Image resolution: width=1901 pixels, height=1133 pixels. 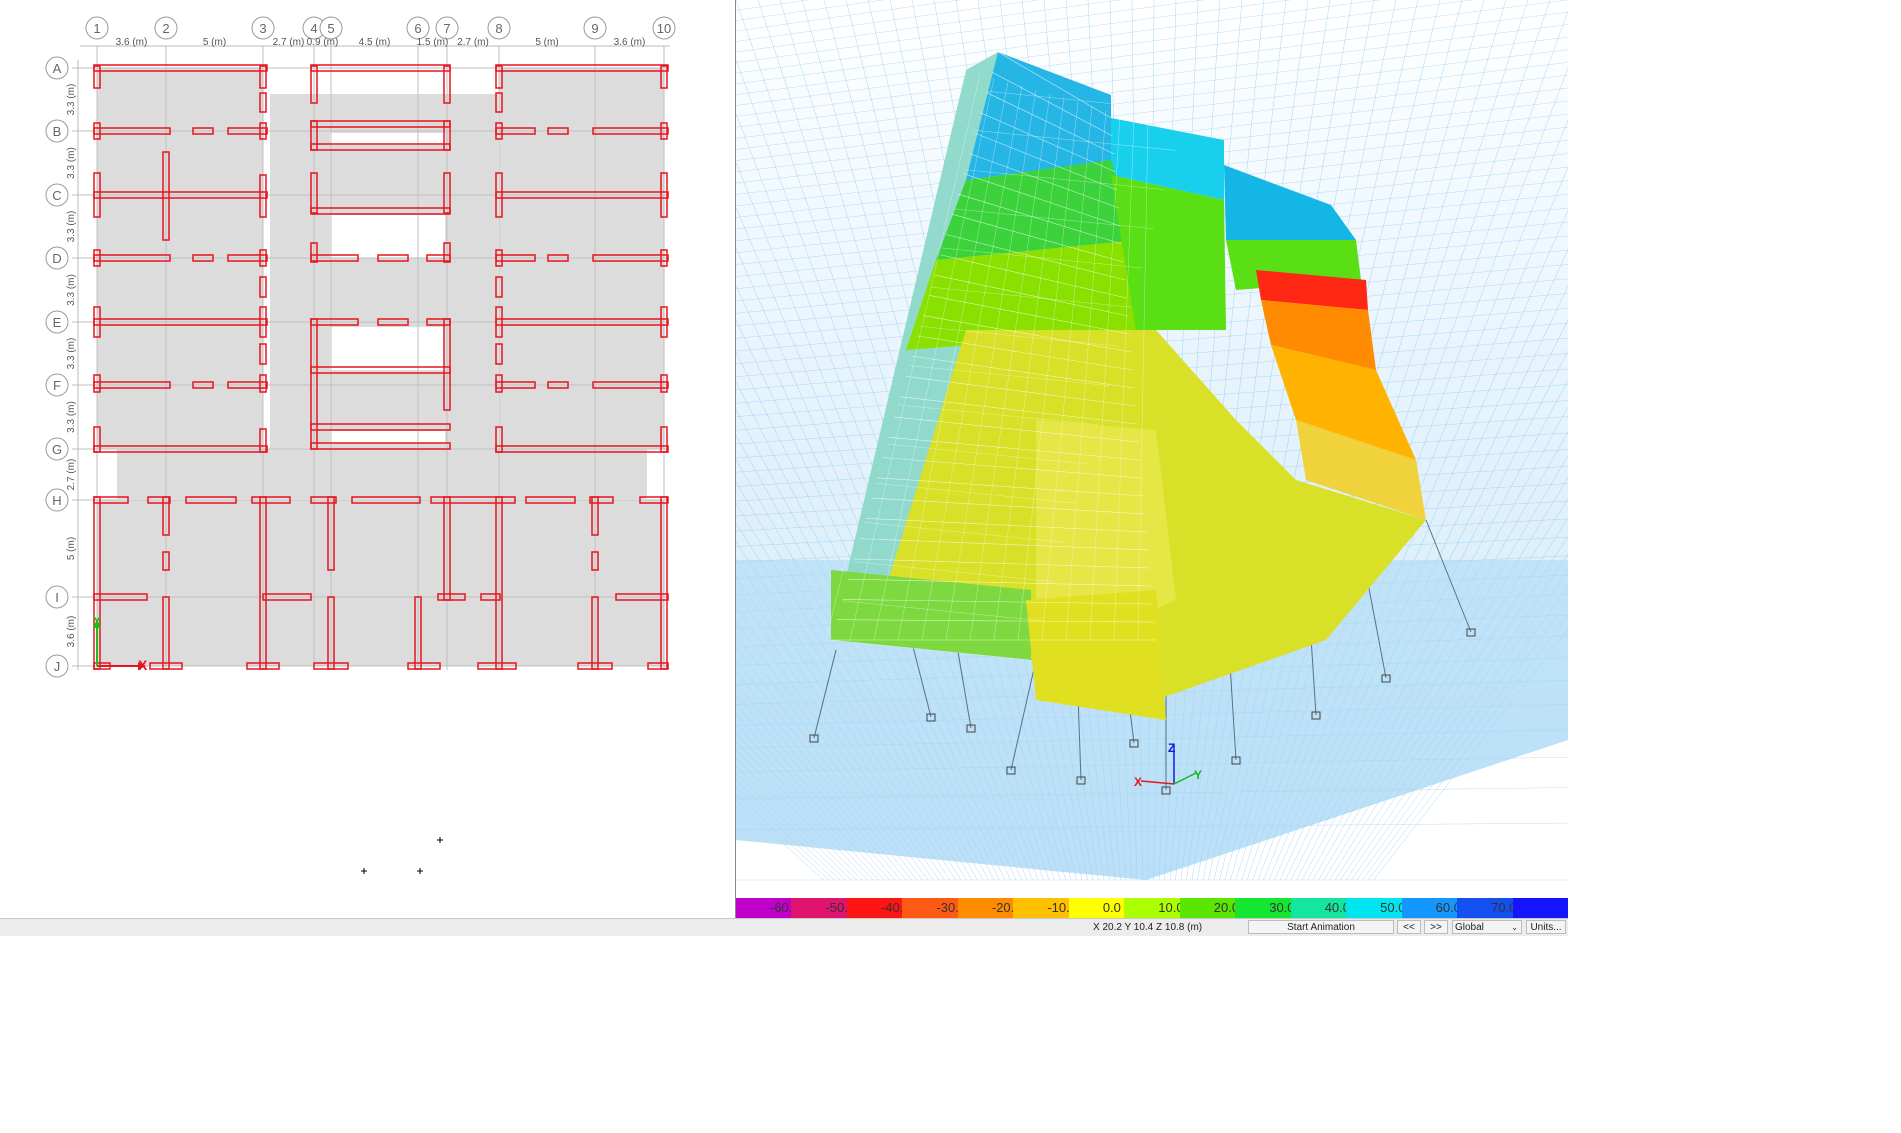 What do you see at coordinates (1045, 908) in the screenshot?
I see `legend-swatch: -10.0` at bounding box center [1045, 908].